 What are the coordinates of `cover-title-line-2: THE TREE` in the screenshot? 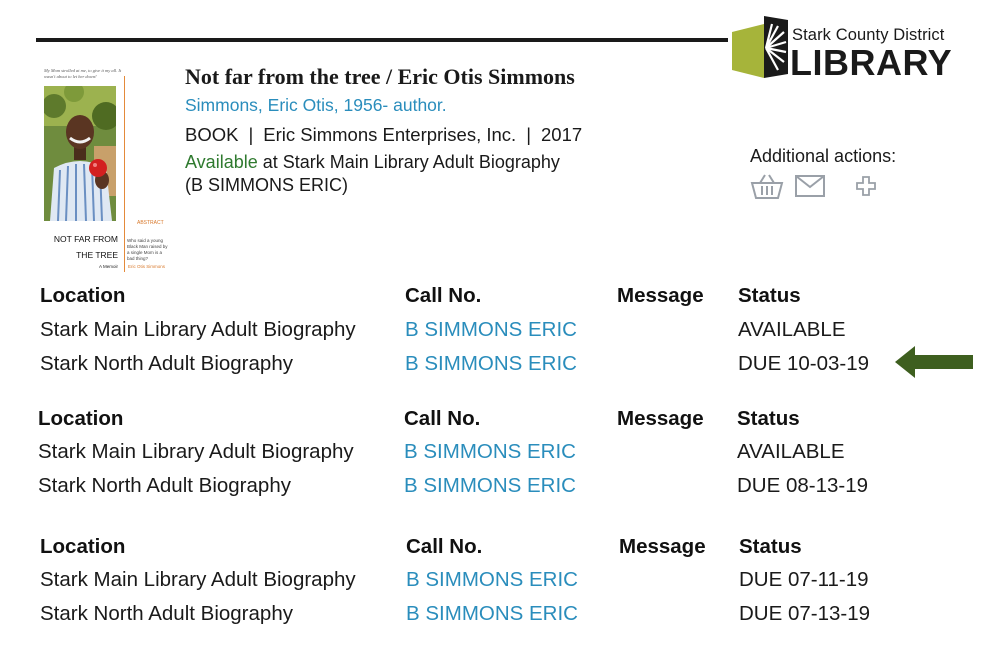 It's located at (97, 255).